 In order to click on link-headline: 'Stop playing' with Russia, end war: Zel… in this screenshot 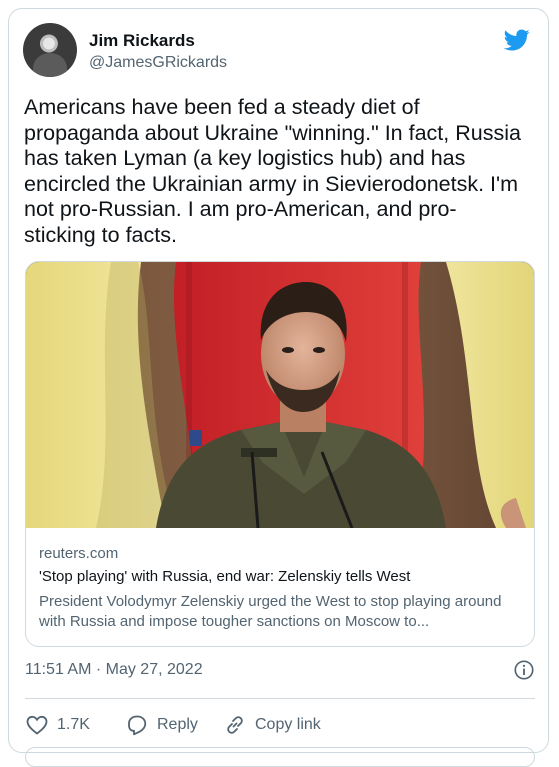, I will do `click(224, 576)`.